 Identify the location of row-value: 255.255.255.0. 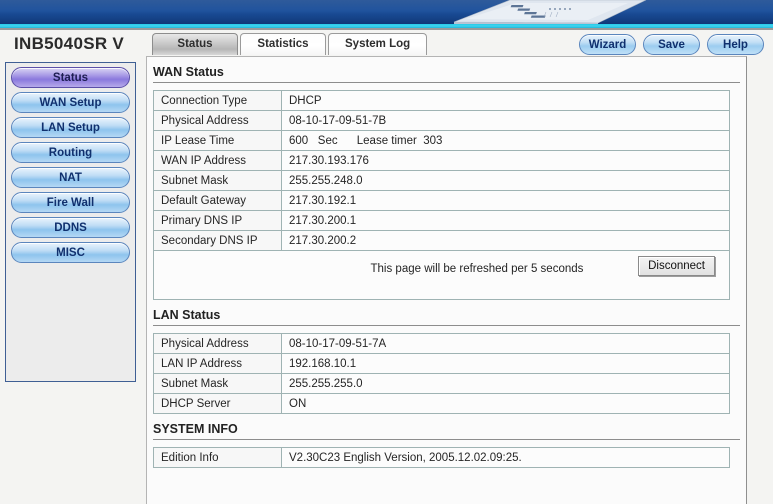
(505, 383).